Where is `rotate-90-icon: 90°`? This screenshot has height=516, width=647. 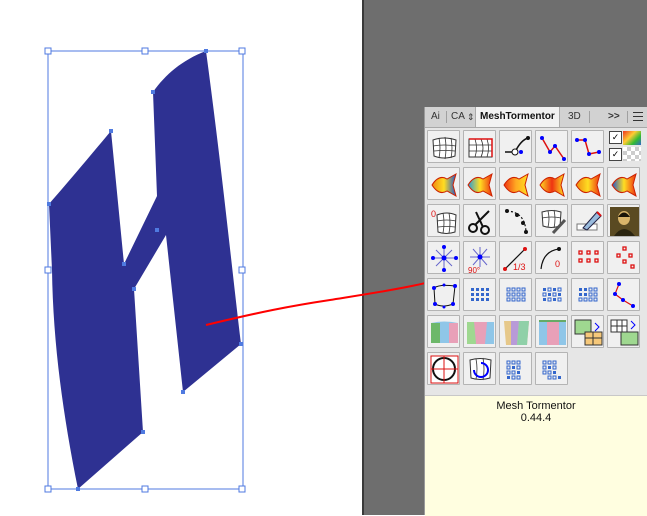
rotate-90-icon: 90° is located at coordinates (479, 260).